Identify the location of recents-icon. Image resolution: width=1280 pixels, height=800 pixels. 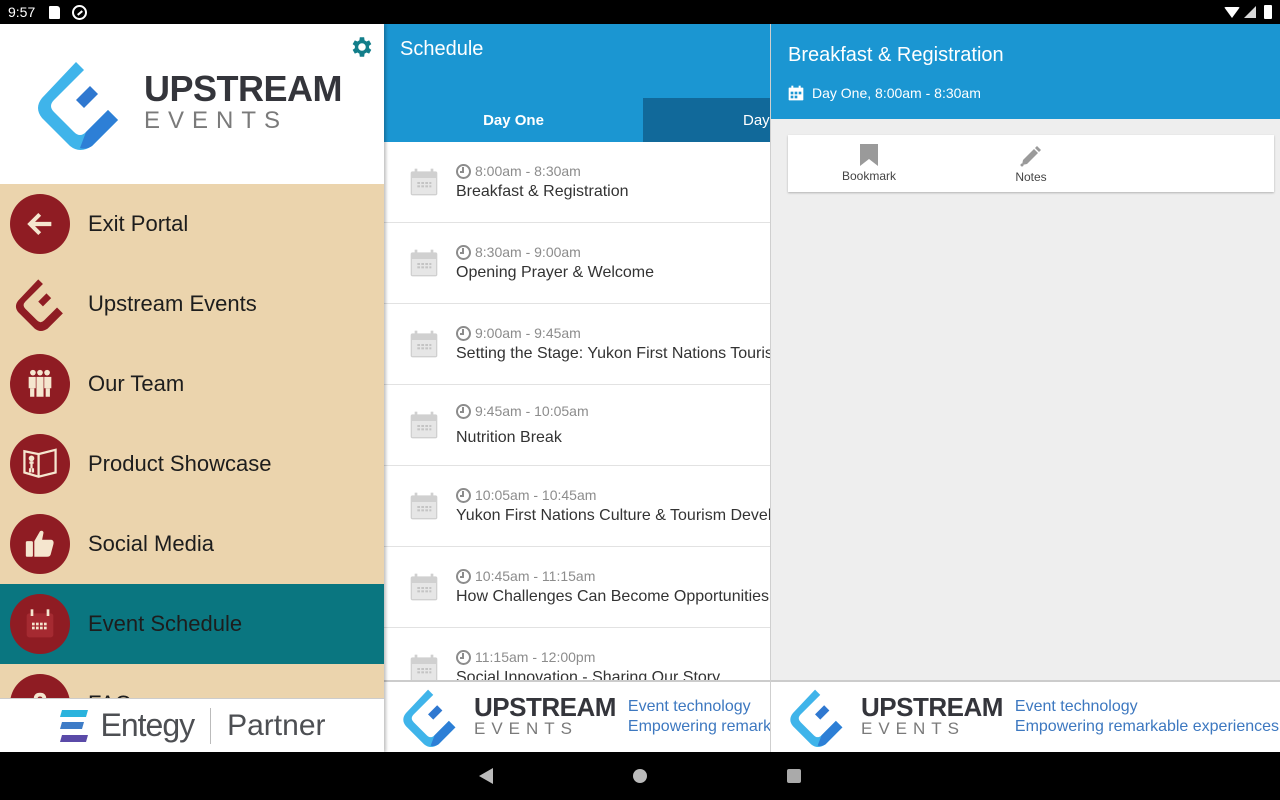
(794, 776).